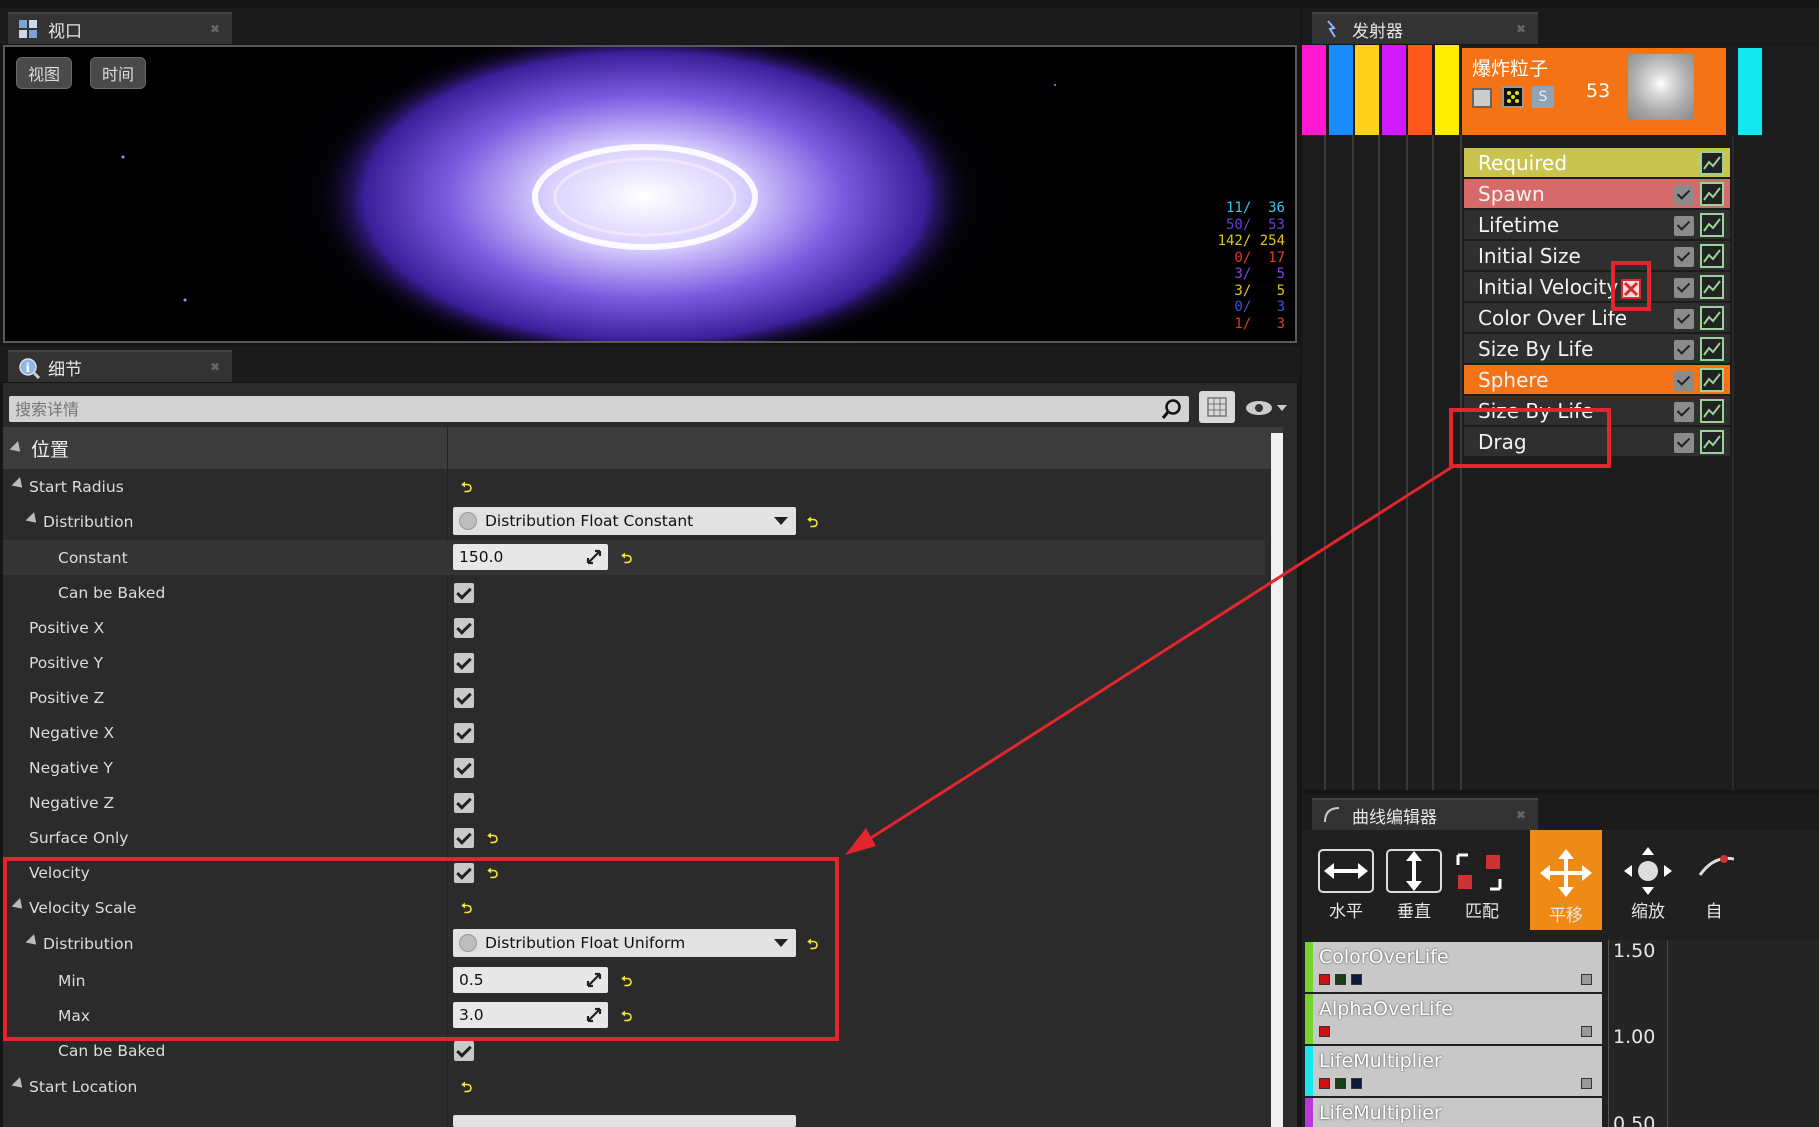  Describe the element at coordinates (1648, 883) in the screenshot. I see `zoom-button: 缩放` at that location.